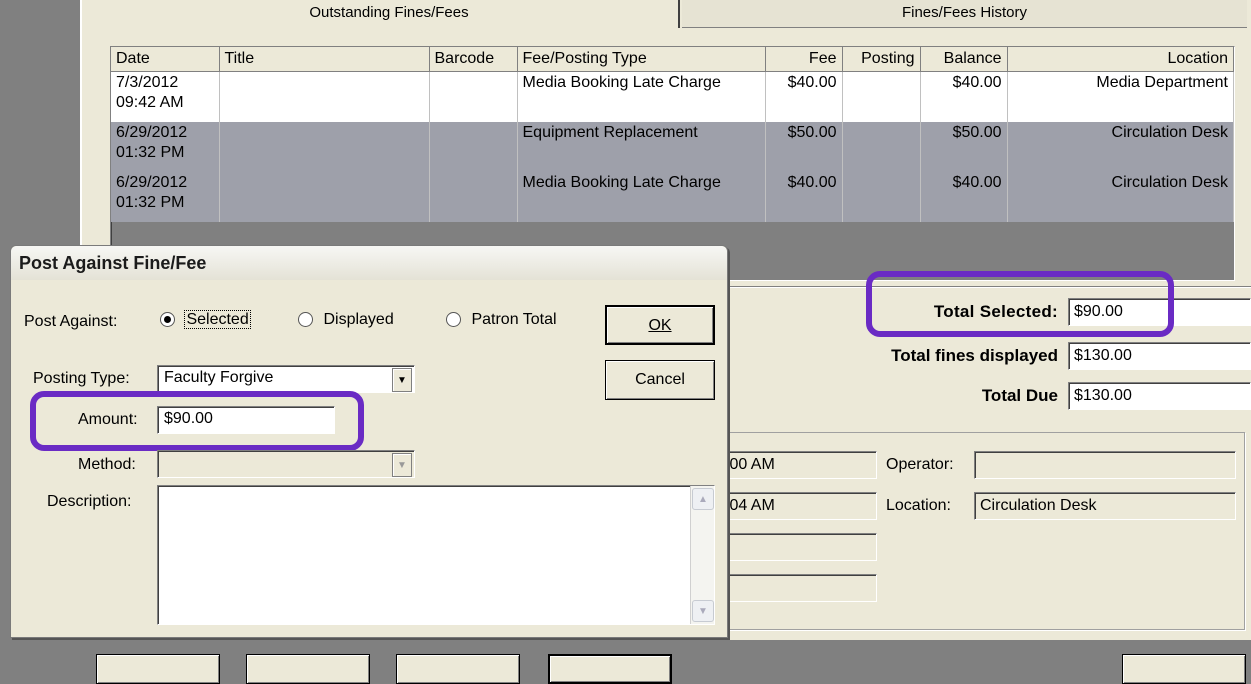  I want to click on cell-date: 7/3/2012 09:42 AM, so click(165, 96).